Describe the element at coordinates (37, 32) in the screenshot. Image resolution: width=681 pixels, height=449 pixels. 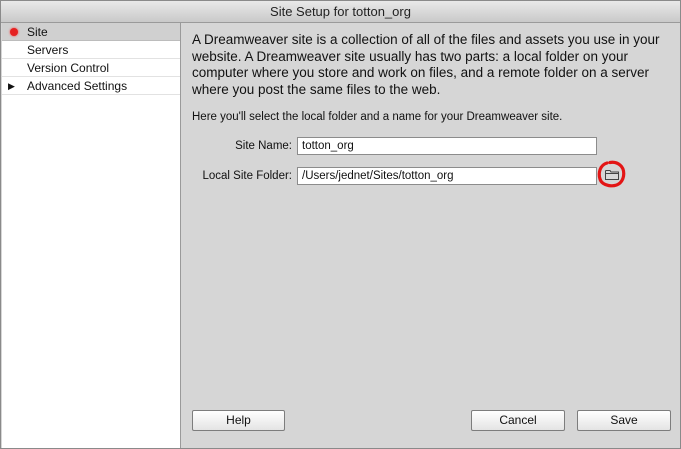
I see `sidebar-item-label: Site` at that location.